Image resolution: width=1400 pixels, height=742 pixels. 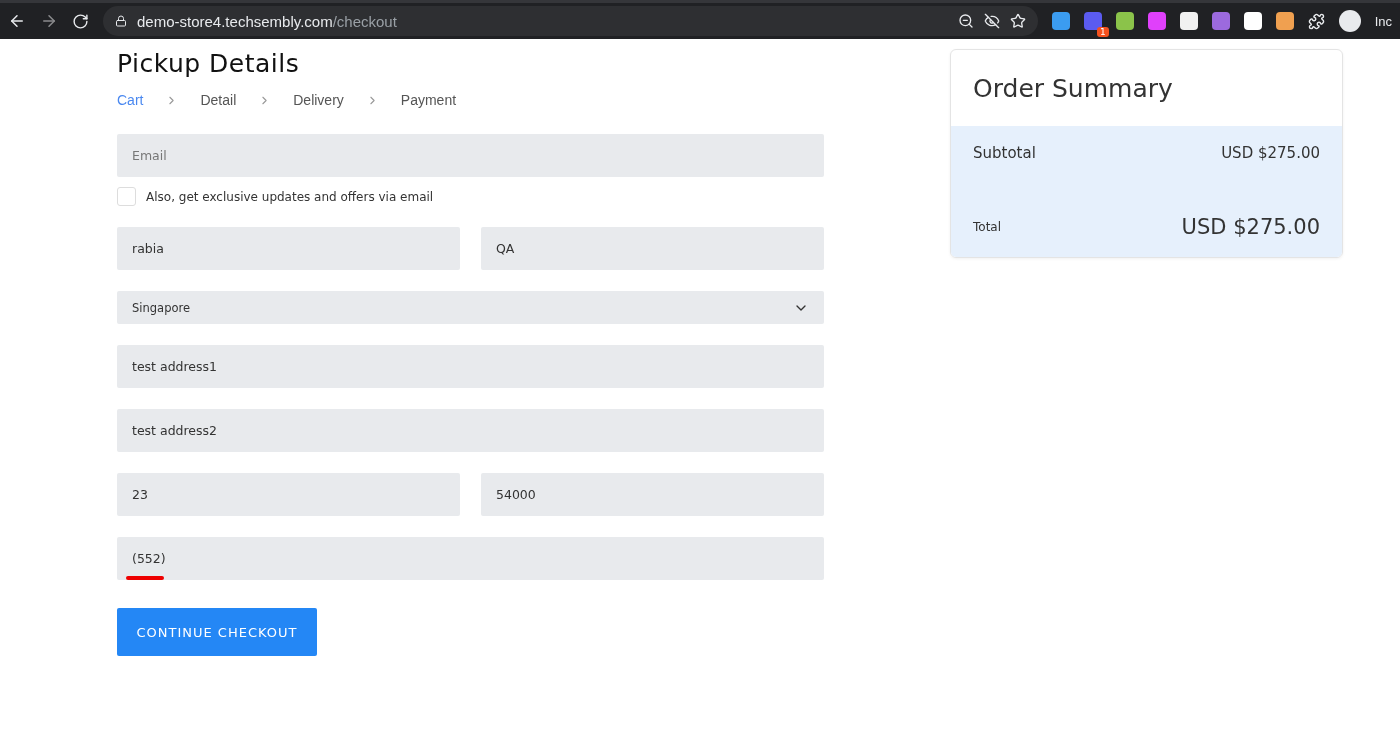 What do you see at coordinates (1316, 21) in the screenshot?
I see `puzzle-icon` at bounding box center [1316, 21].